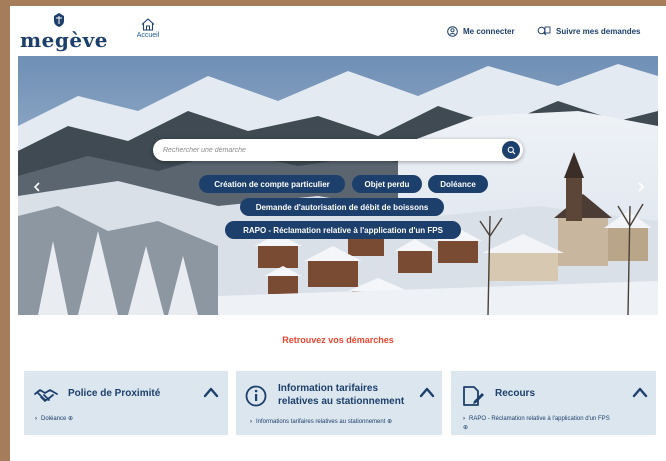 Image resolution: width=666 pixels, height=461 pixels. What do you see at coordinates (148, 24) in the screenshot?
I see `home-icon` at bounding box center [148, 24].